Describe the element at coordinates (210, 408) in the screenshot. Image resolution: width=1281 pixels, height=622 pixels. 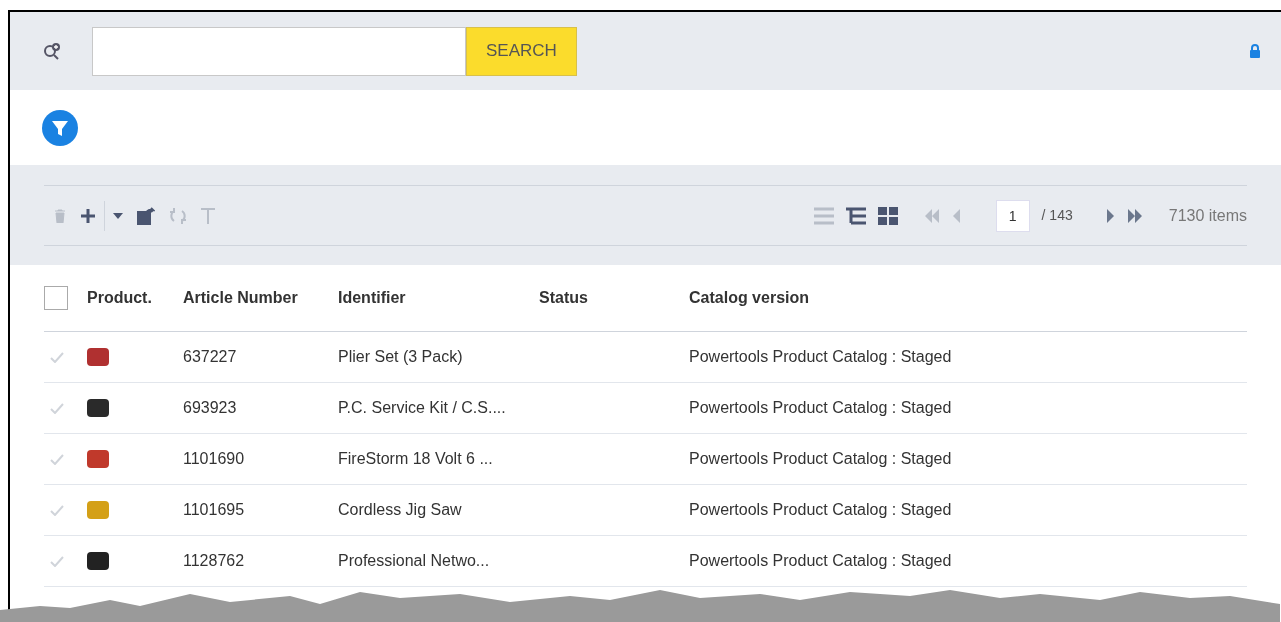
I see `article-number: 693923` at that location.